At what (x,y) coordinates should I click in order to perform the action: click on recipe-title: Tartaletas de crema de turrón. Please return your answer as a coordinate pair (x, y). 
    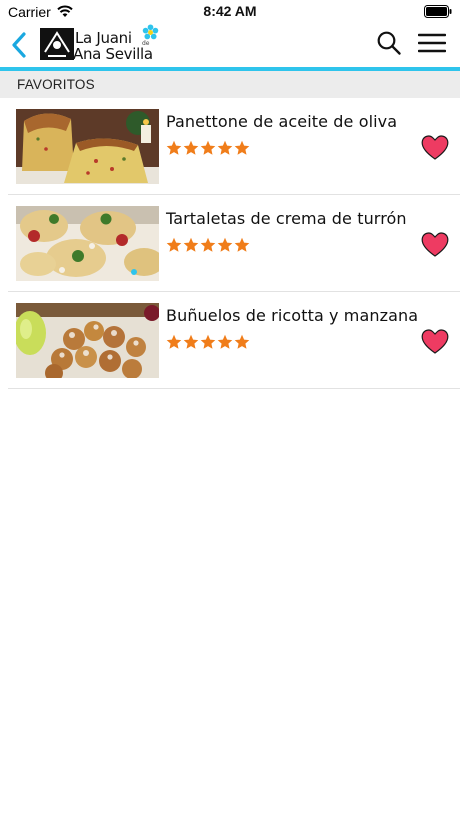
    Looking at the image, I should click on (286, 218).